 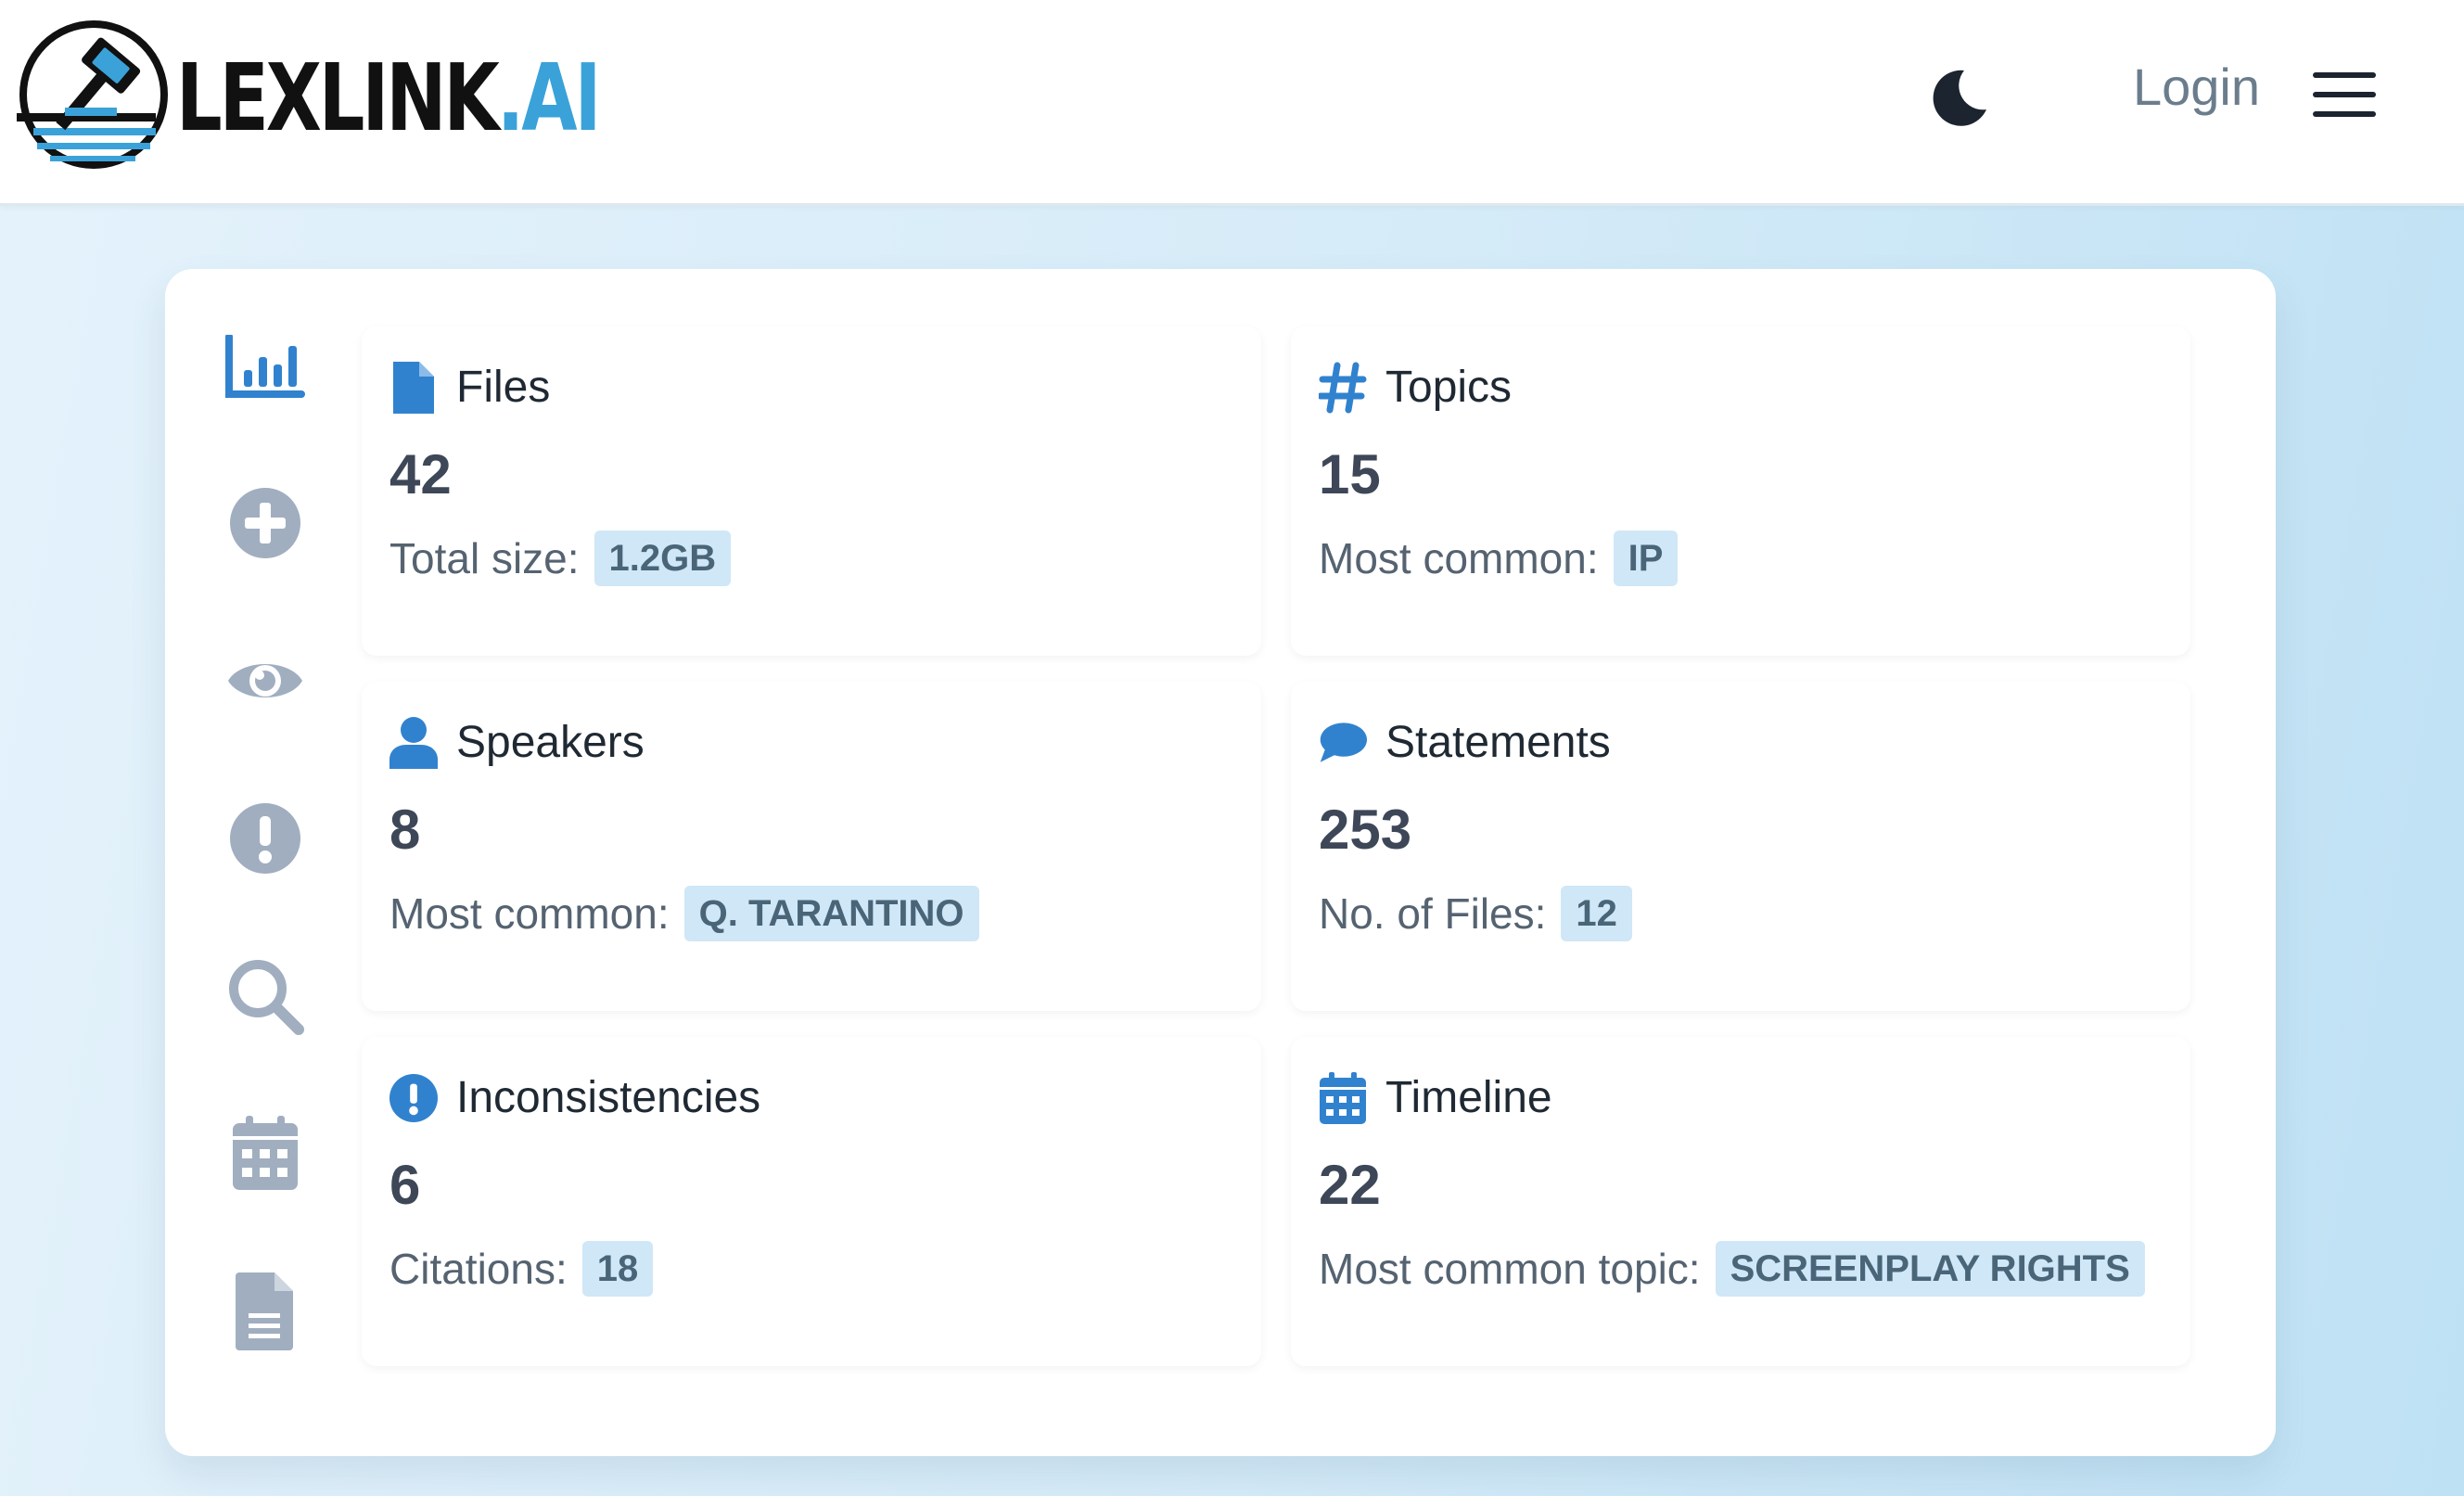 I want to click on file-icon, so click(x=413, y=388).